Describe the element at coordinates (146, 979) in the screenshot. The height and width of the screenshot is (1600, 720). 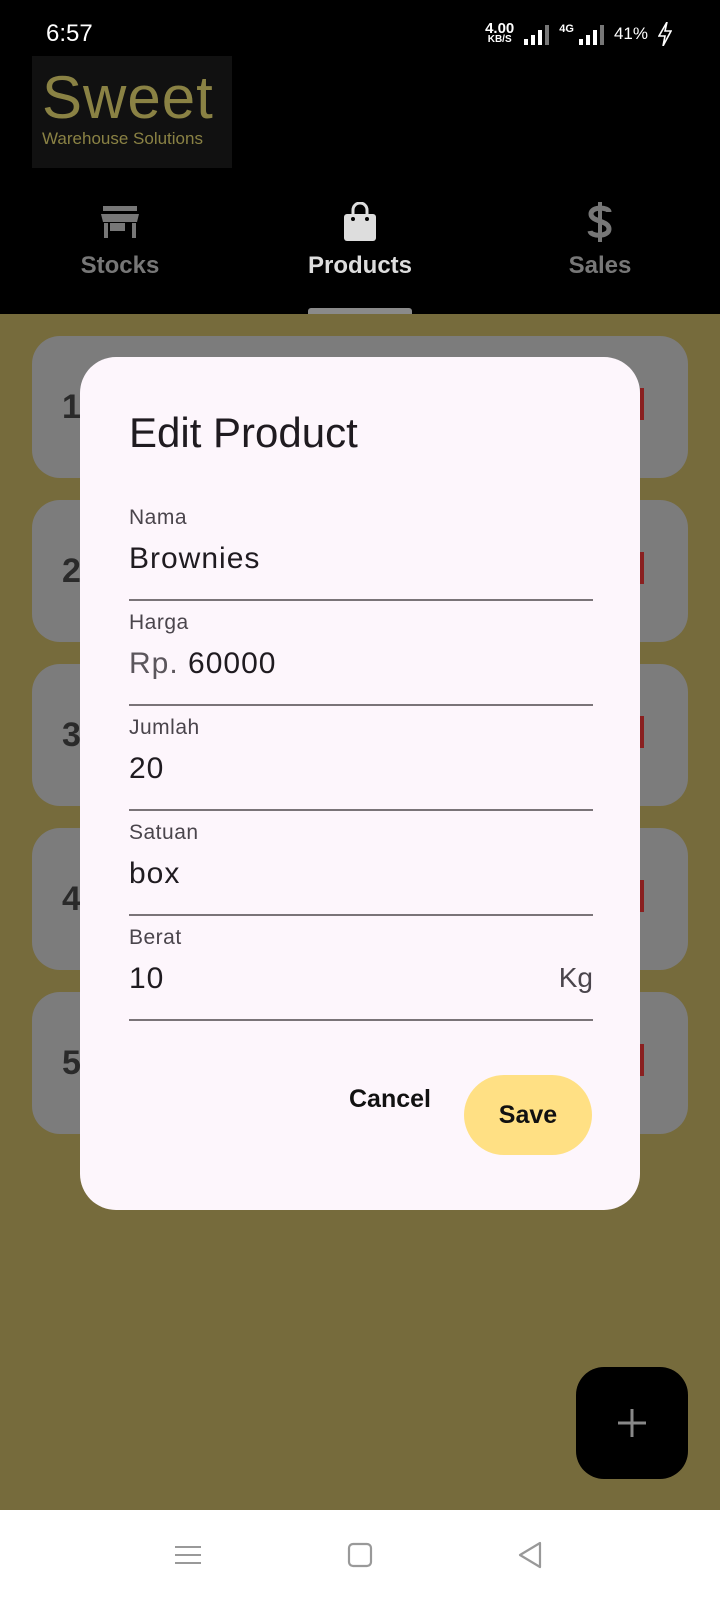
I see `berat-input: 10` at that location.